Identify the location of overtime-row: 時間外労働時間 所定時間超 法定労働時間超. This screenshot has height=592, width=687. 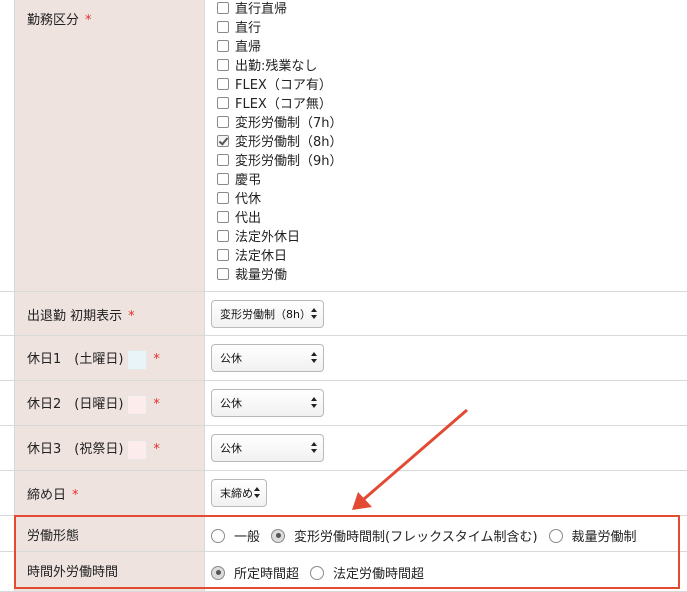
(343, 572).